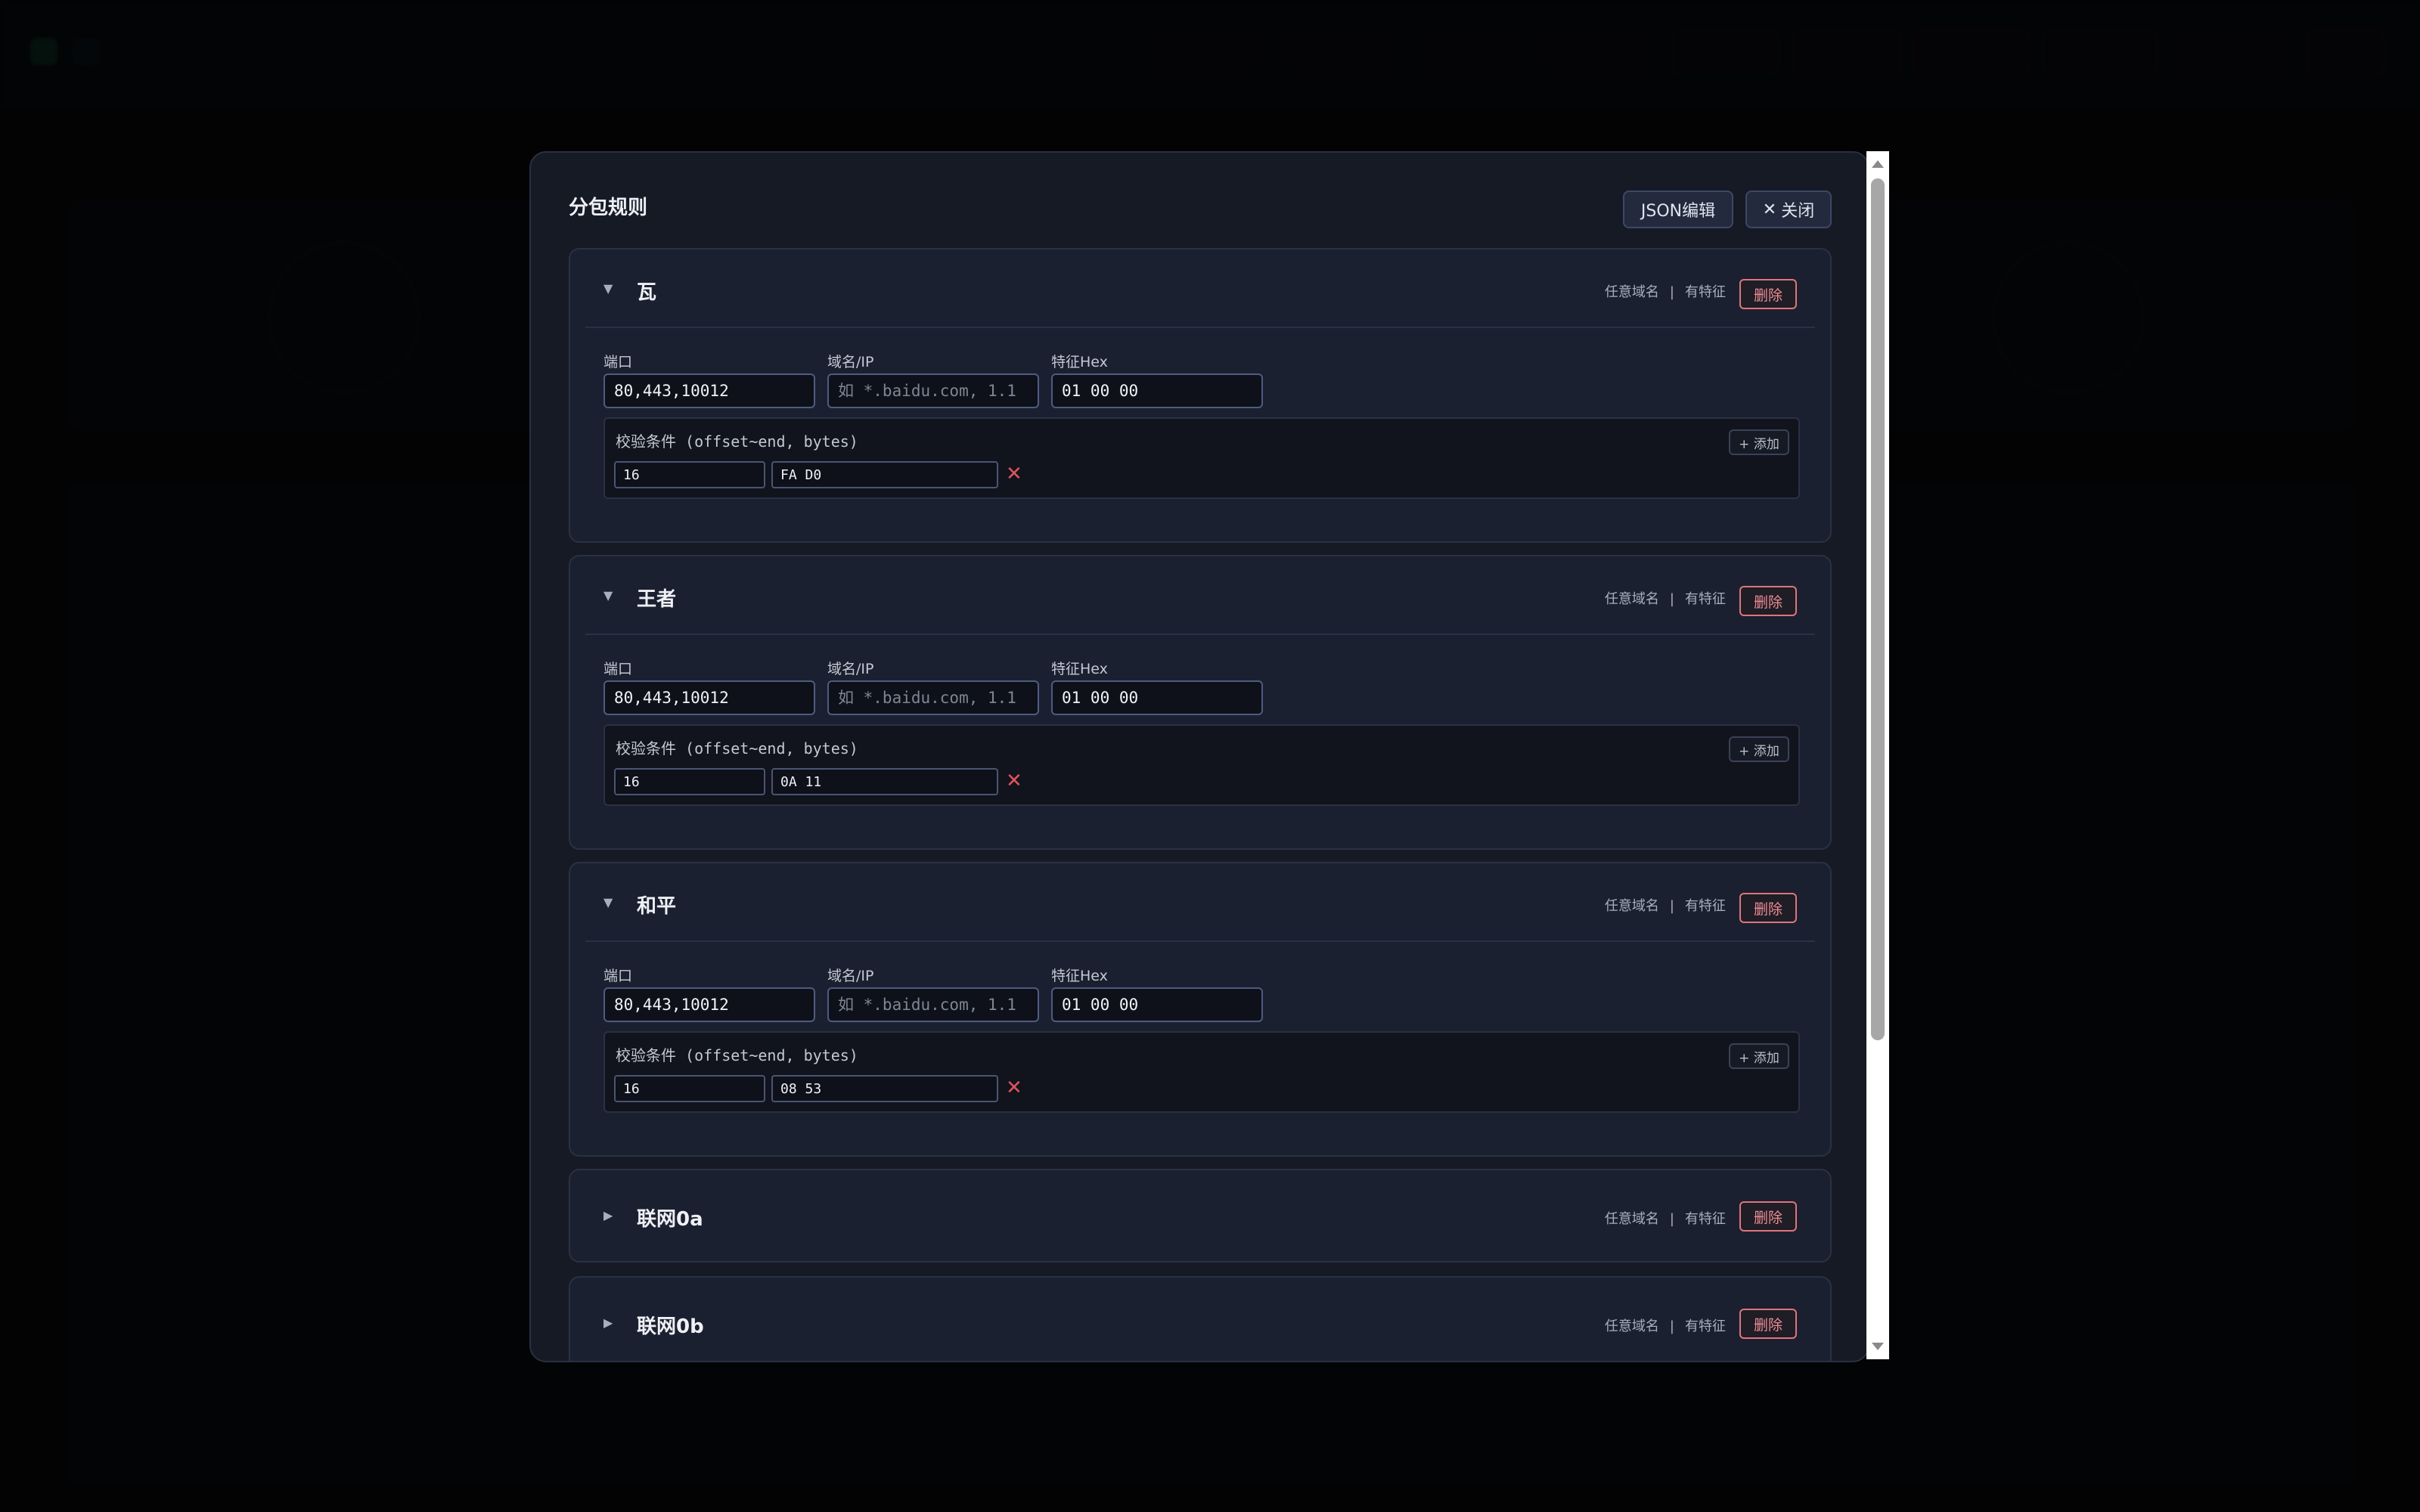 The width and height of the screenshot is (2420, 1512). I want to click on rule-name: 瓦, so click(647, 292).